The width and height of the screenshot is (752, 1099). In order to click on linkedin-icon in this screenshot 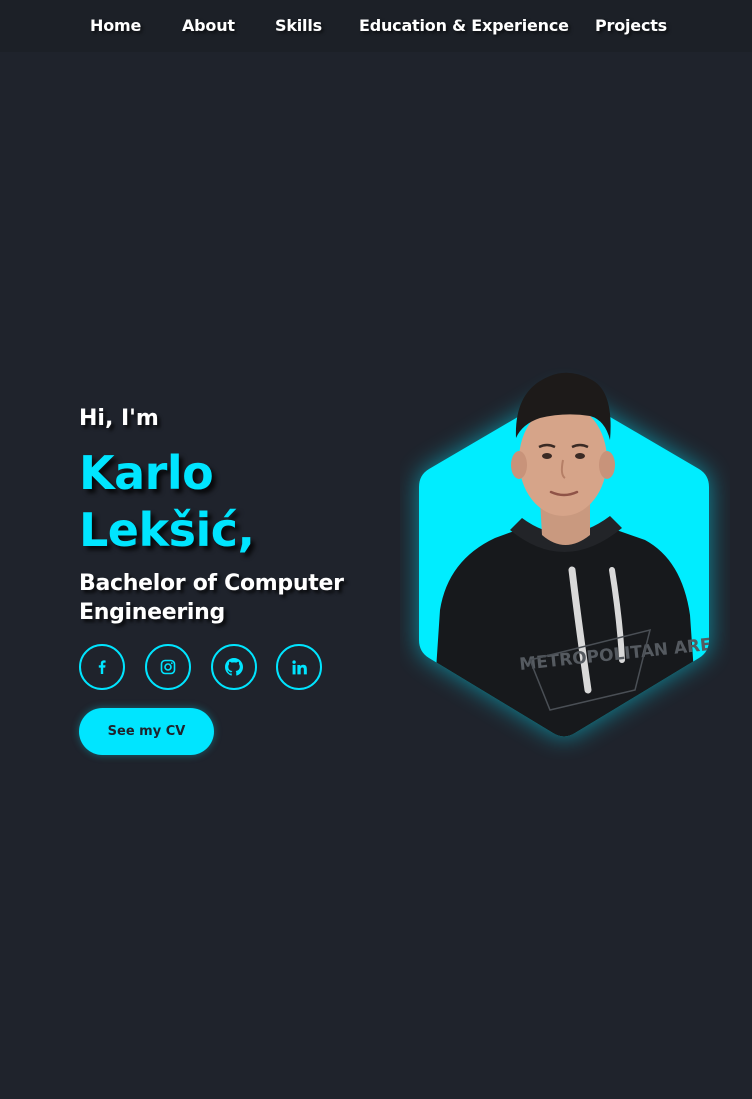, I will do `click(299, 666)`.